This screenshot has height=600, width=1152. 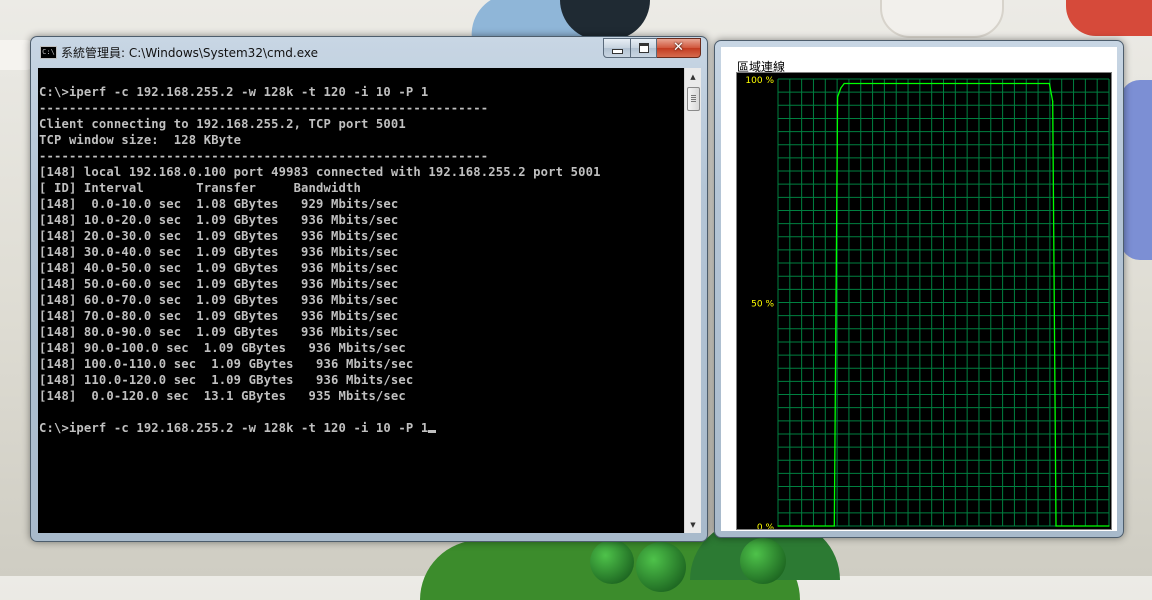 I want to click on console-line: TCP window size: 128 KByte, so click(x=140, y=140).